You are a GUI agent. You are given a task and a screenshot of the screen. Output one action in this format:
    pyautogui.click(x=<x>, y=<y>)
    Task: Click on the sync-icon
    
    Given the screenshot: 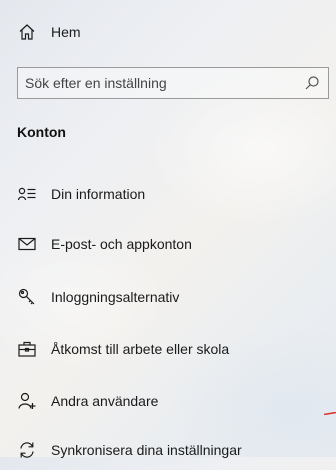 What is the action you would take?
    pyautogui.click(x=27, y=450)
    